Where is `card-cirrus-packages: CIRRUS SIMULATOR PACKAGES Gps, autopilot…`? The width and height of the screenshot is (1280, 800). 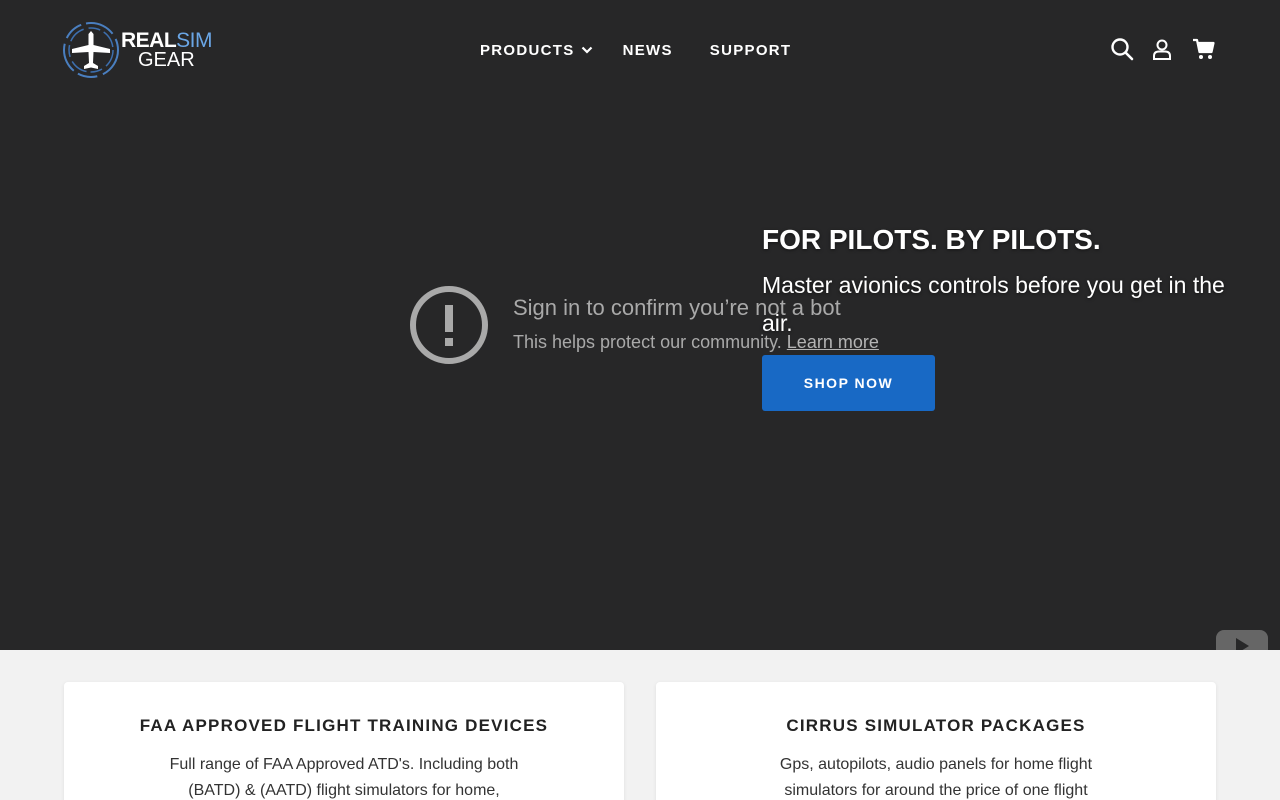
card-cirrus-packages: CIRRUS SIMULATOR PACKAGES Gps, autopilot… is located at coordinates (936, 741).